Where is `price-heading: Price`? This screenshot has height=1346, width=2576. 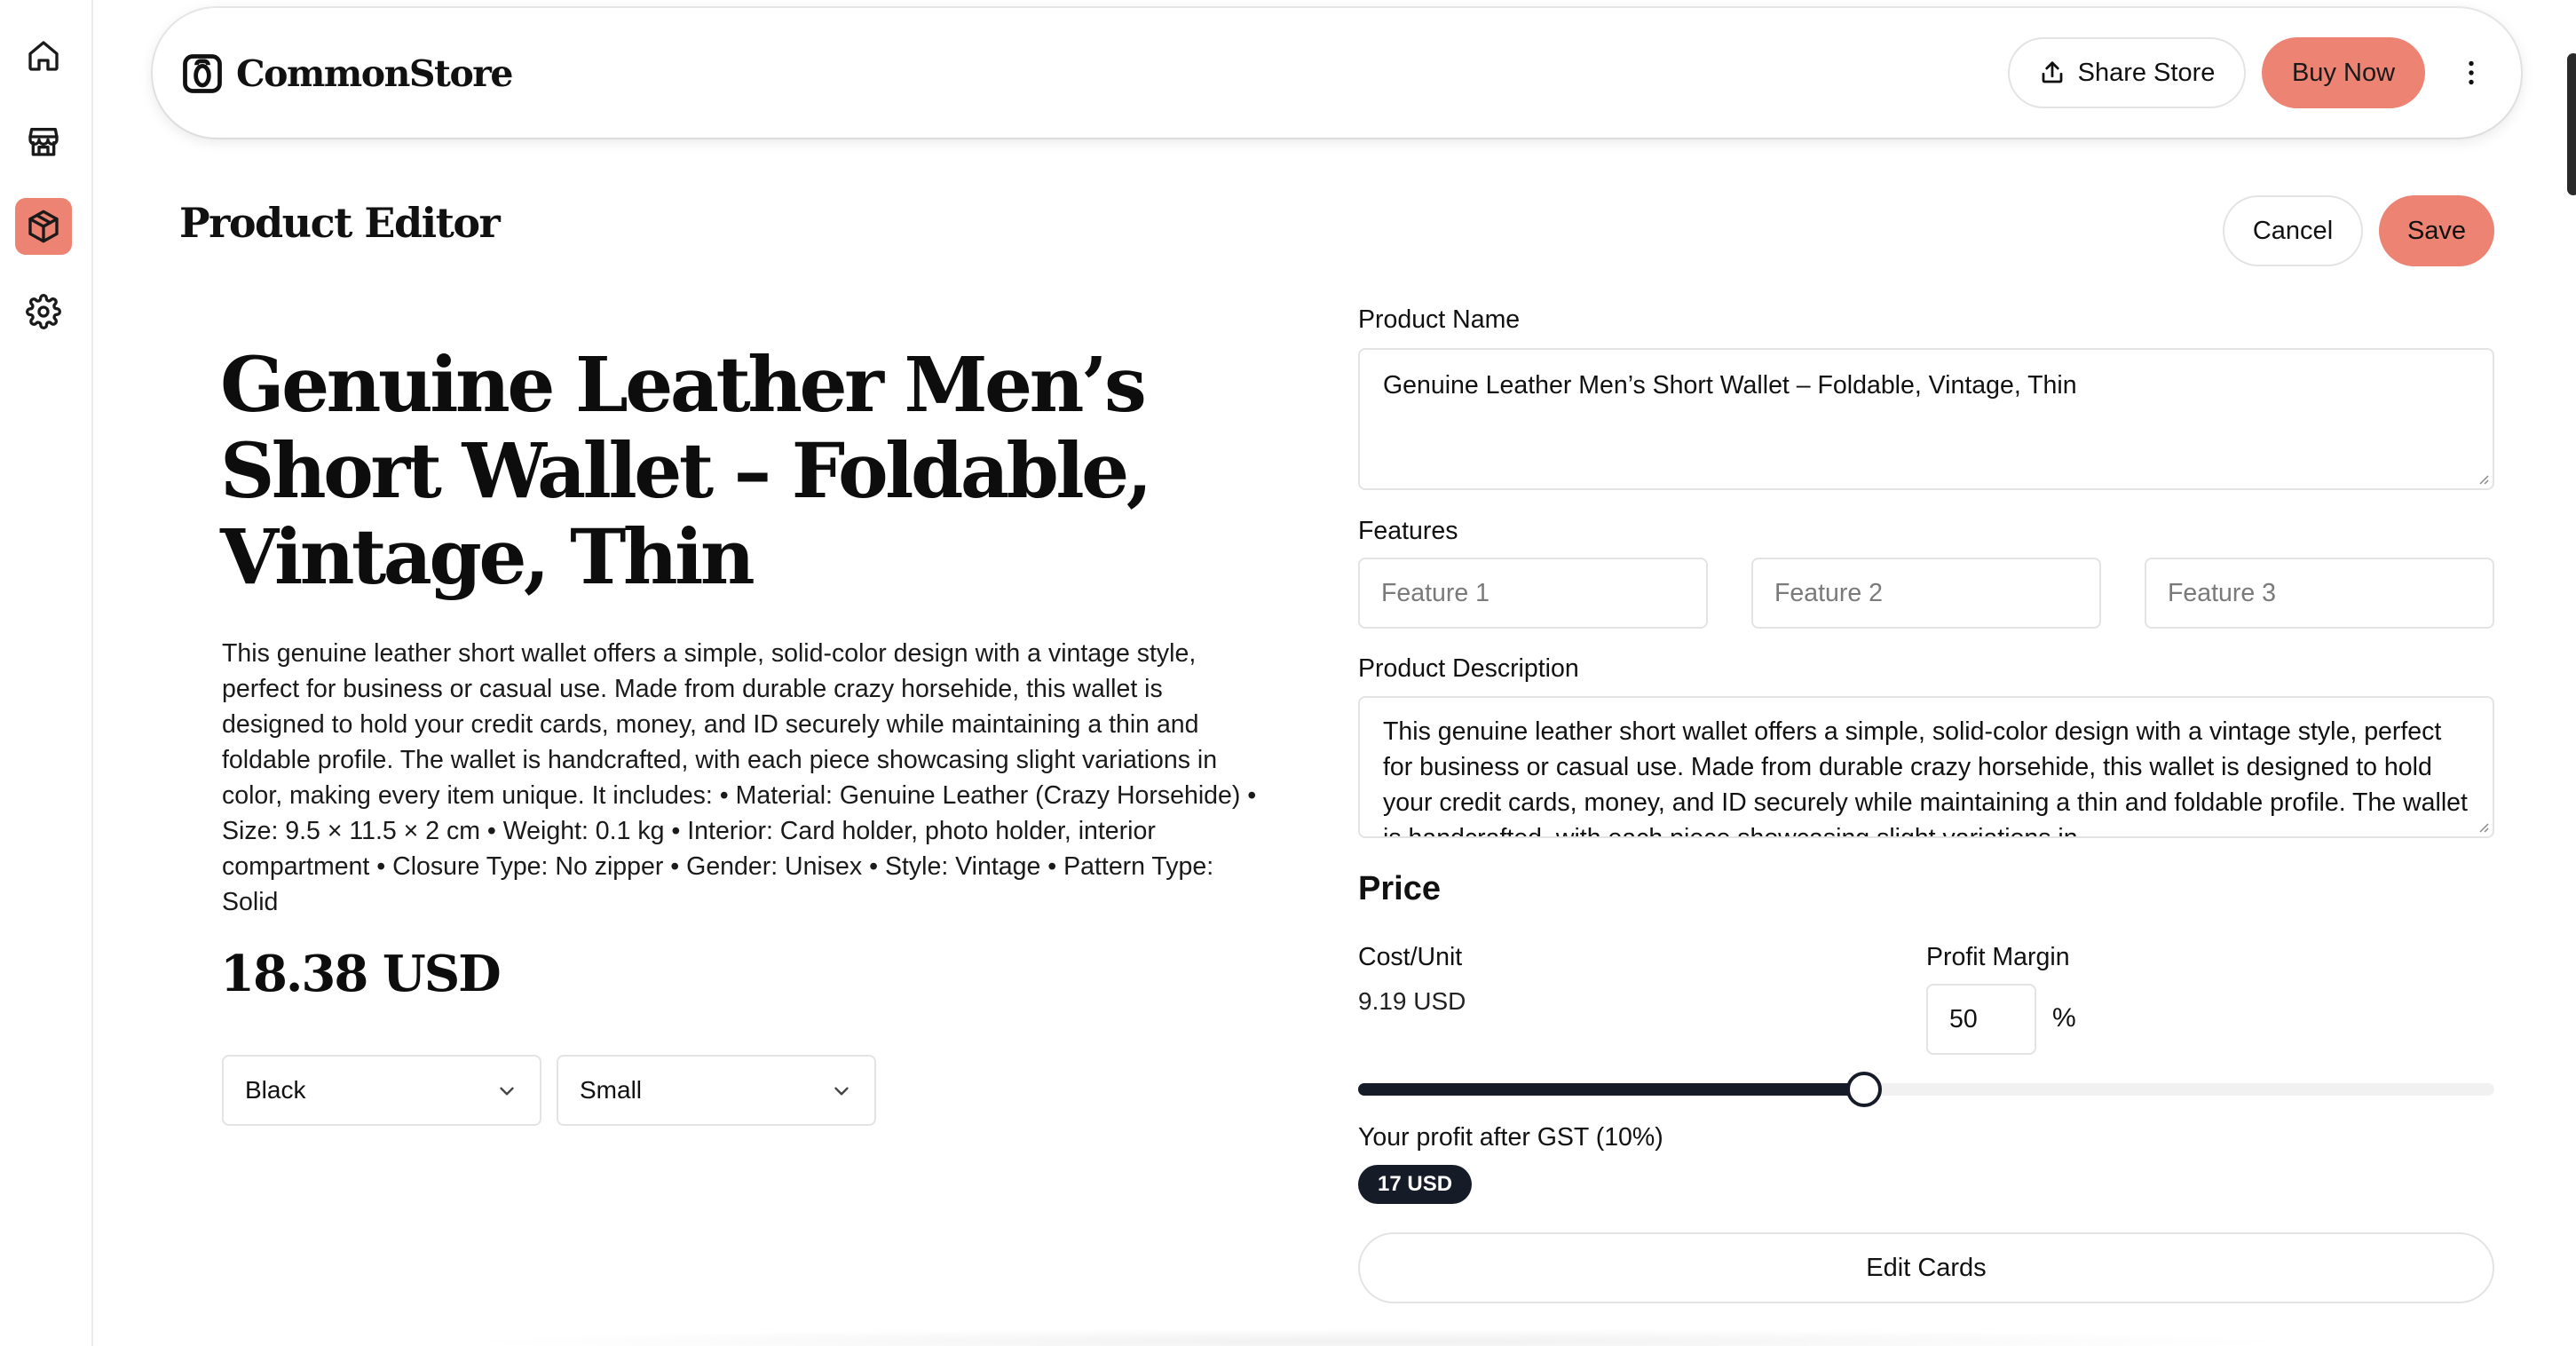
price-heading: Price is located at coordinates (1399, 888).